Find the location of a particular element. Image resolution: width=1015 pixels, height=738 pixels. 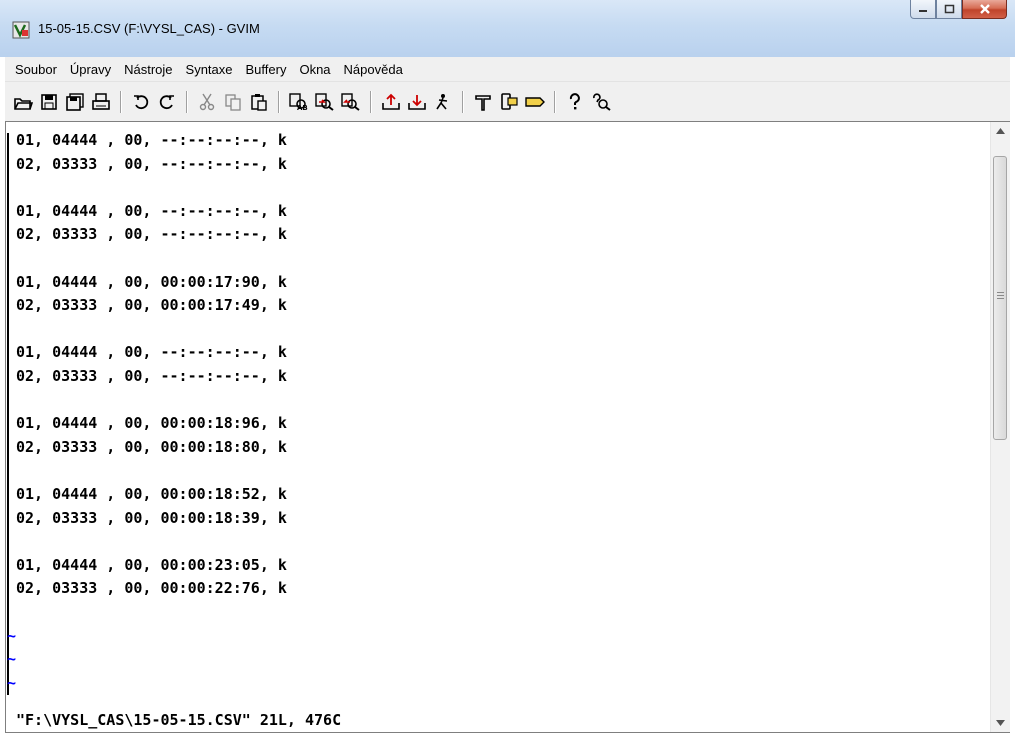

help-icon is located at coordinates (574, 100).